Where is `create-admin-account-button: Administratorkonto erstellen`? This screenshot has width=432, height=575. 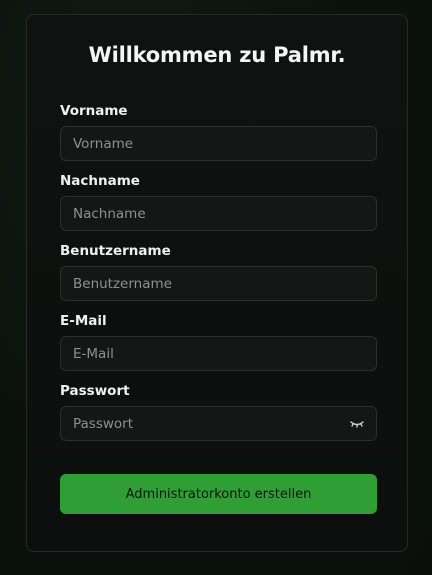 create-admin-account-button: Administratorkonto erstellen is located at coordinates (218, 494).